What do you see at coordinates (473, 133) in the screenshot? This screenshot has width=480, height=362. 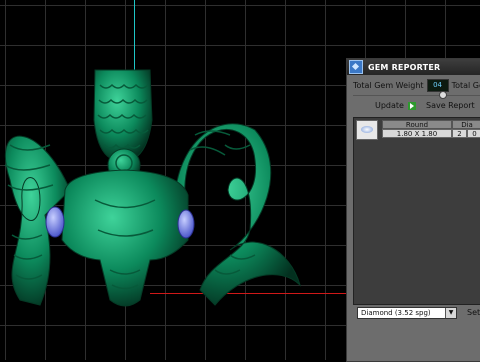 I see `table-cell: 0` at bounding box center [473, 133].